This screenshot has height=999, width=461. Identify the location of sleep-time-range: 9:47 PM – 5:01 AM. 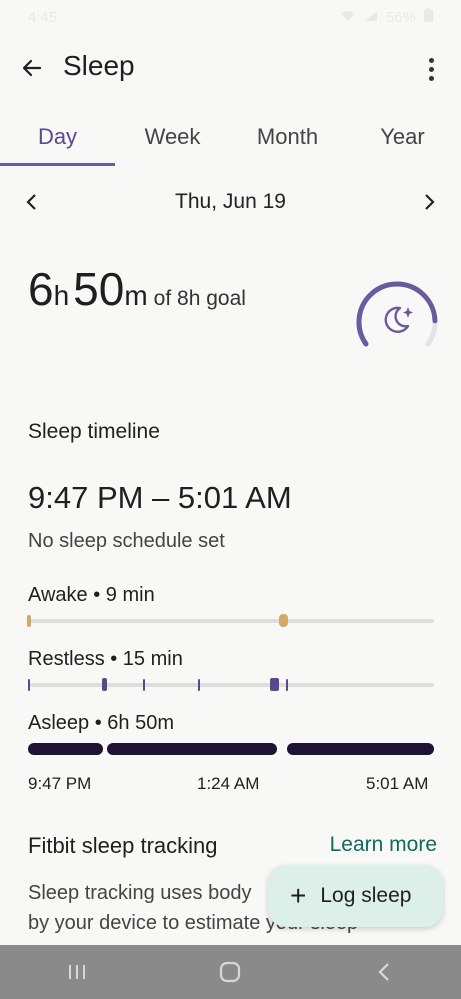
(160, 497).